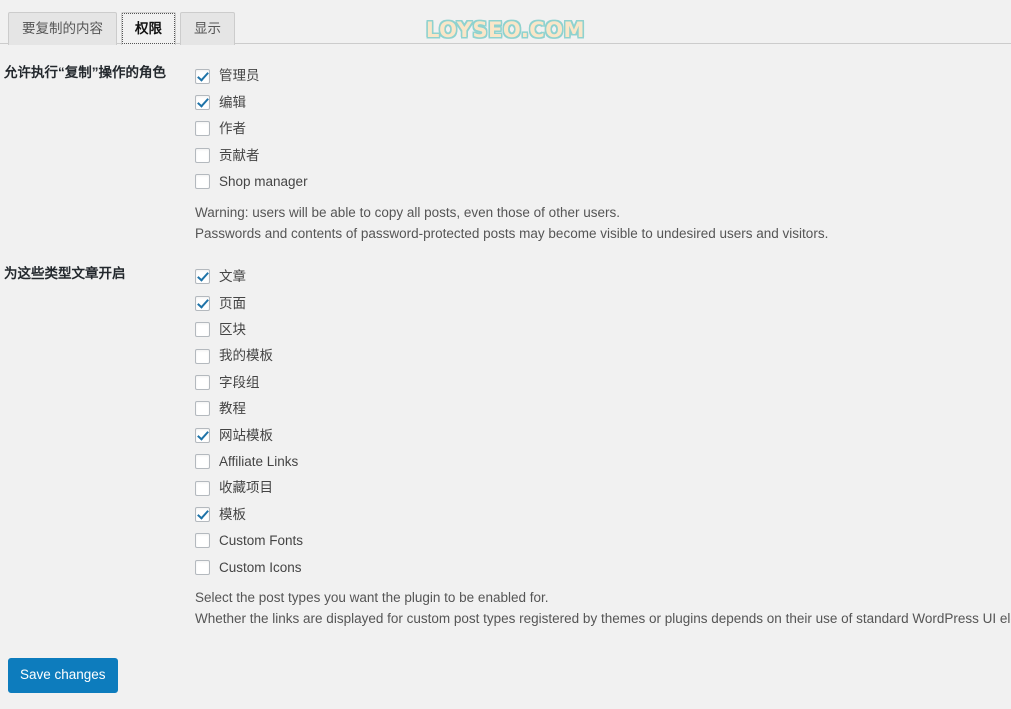 This screenshot has height=709, width=1011. What do you see at coordinates (603, 541) in the screenshot?
I see `checkbox-row: Custom Fonts` at bounding box center [603, 541].